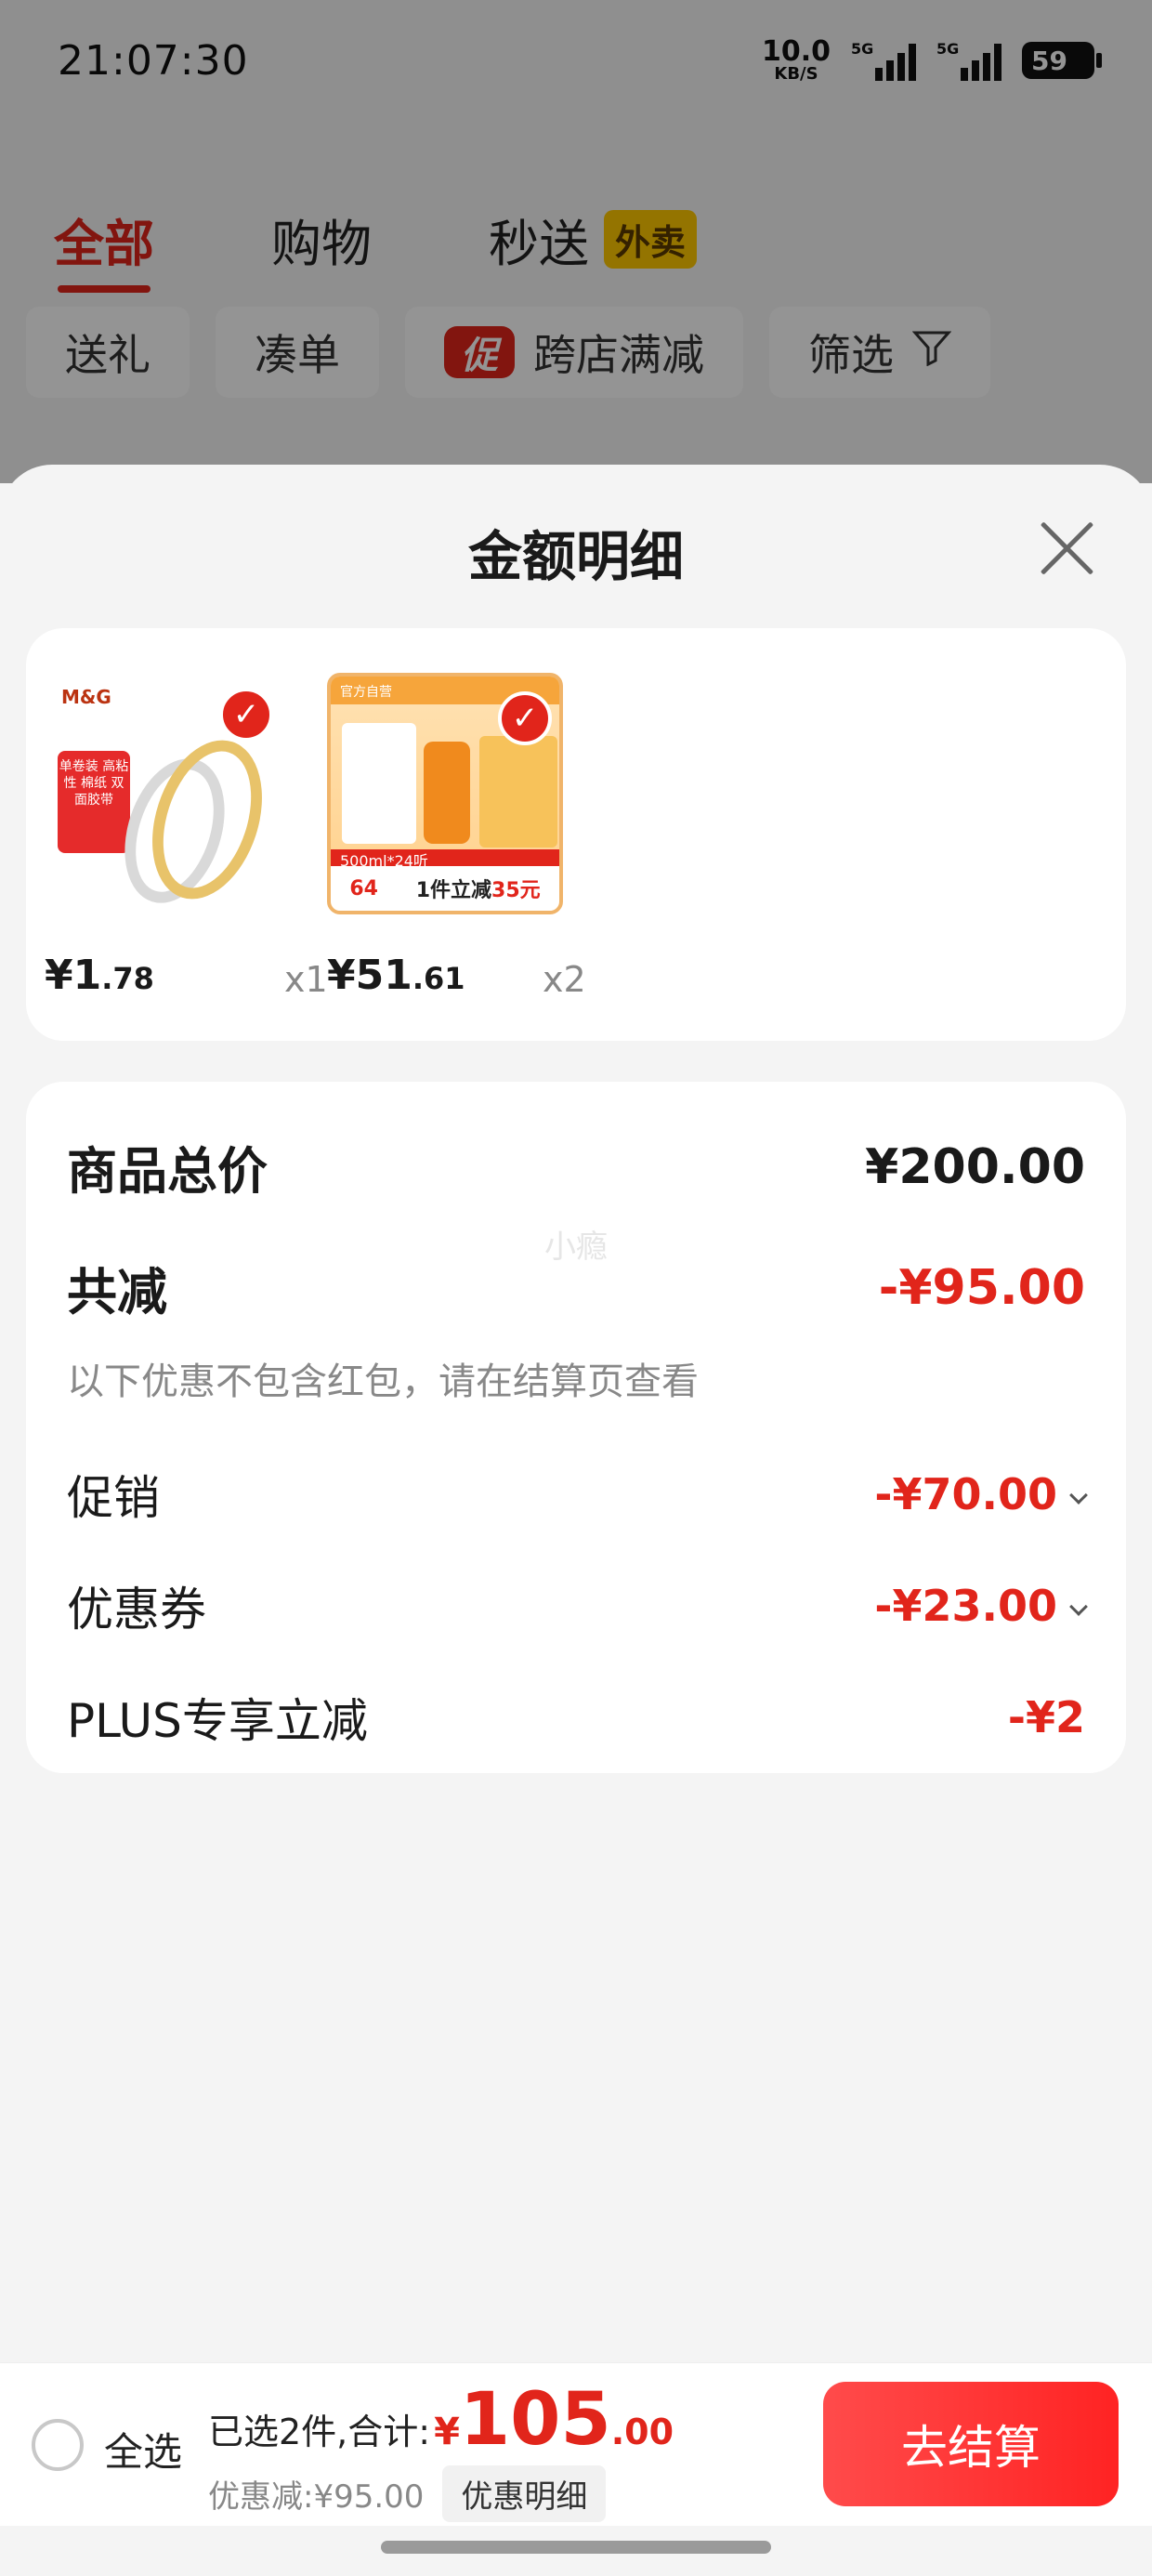 This screenshot has height=2576, width=1152. I want to click on product-label: 单卷装 高粘性 棉纸 双面胶带, so click(94, 802).